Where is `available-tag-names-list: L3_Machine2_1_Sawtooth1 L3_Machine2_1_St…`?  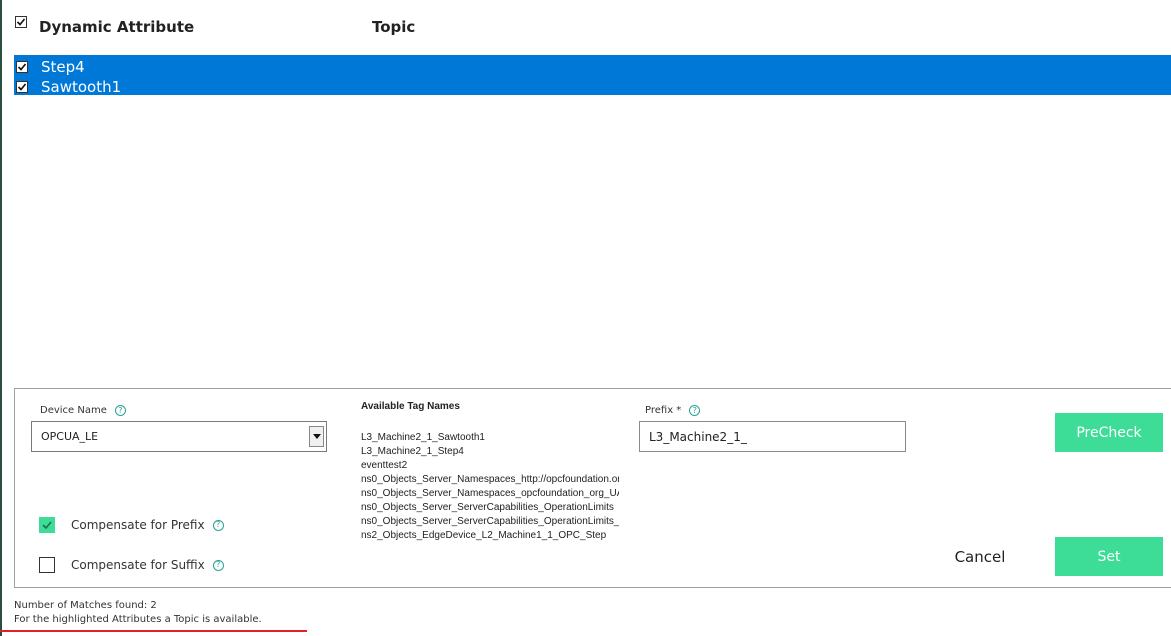 available-tag-names-list: L3_Machine2_1_Sawtooth1 L3_Machine2_1_St… is located at coordinates (490, 487).